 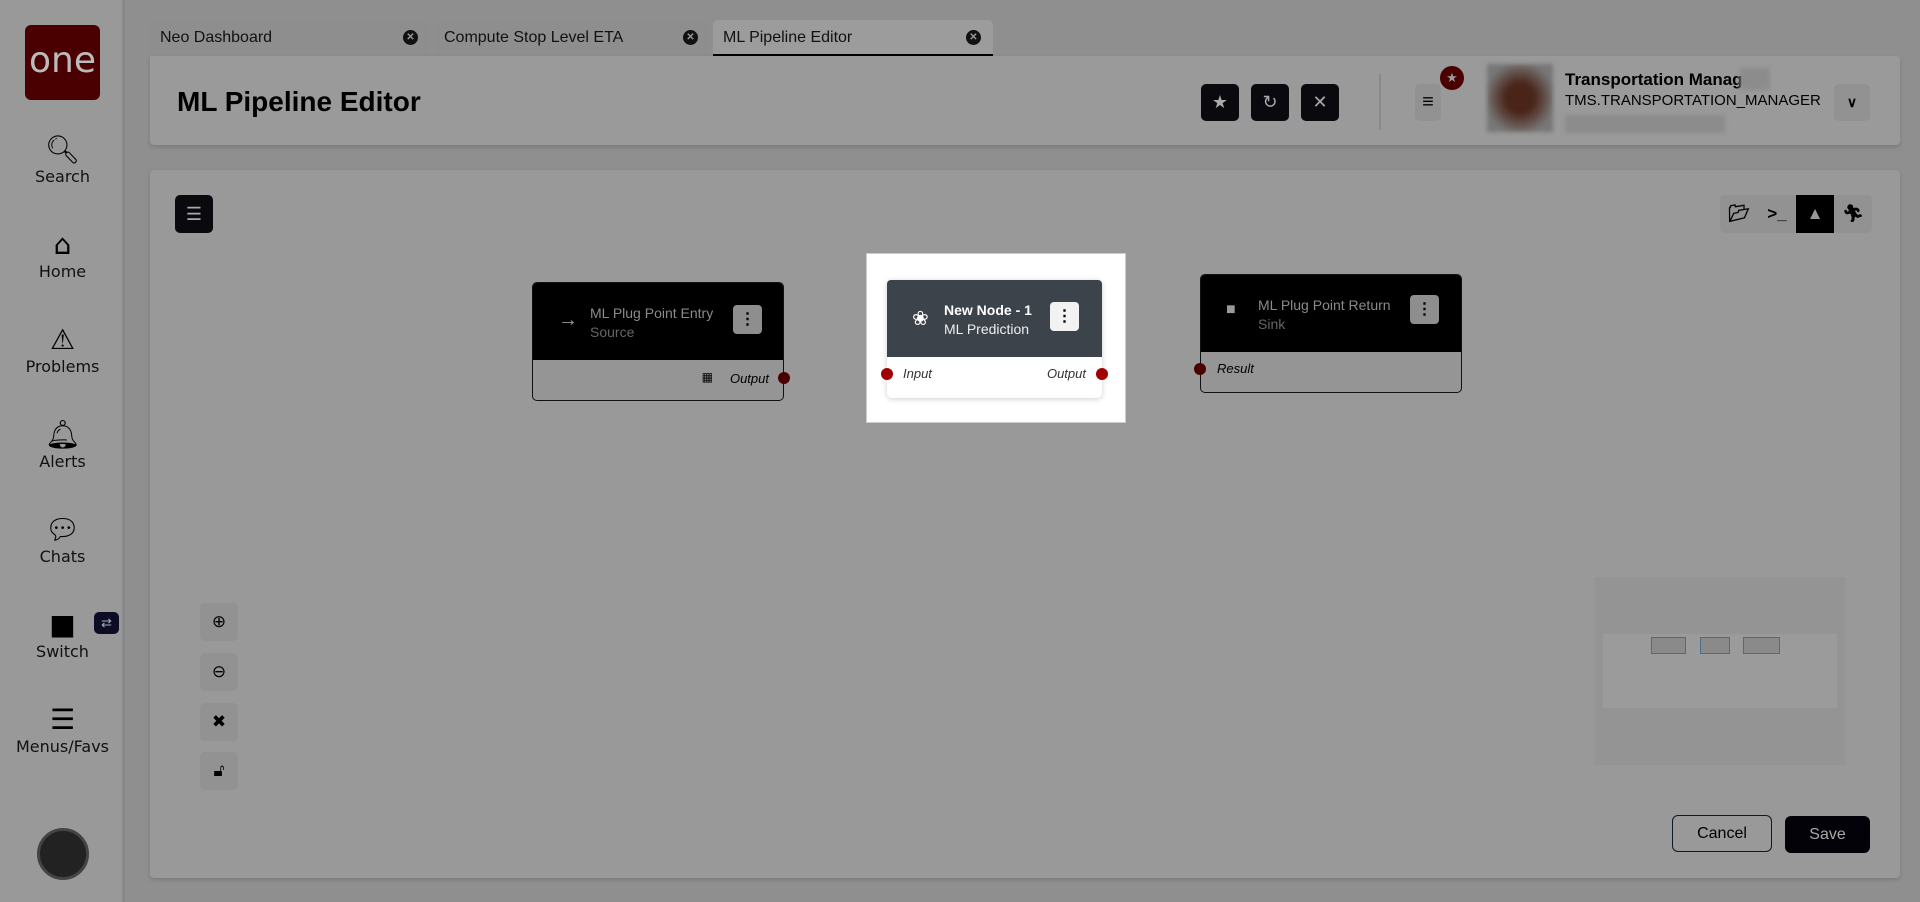 What do you see at coordinates (661, 341) in the screenshot?
I see `pipeline-node-entry: → ML Plug Point Entry Source ⋮ Output ▦` at bounding box center [661, 341].